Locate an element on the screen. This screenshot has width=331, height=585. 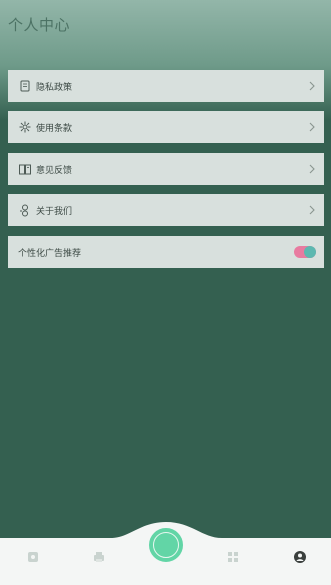
menu-item-privacy-policy: 隐私政策 is located at coordinates (166, 86).